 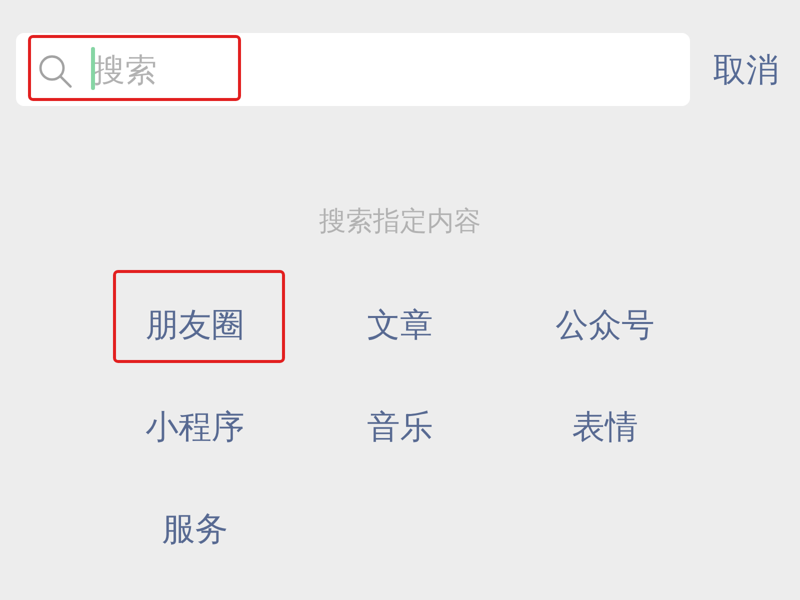 I want to click on section-title: 搜索指定内容, so click(x=400, y=222).